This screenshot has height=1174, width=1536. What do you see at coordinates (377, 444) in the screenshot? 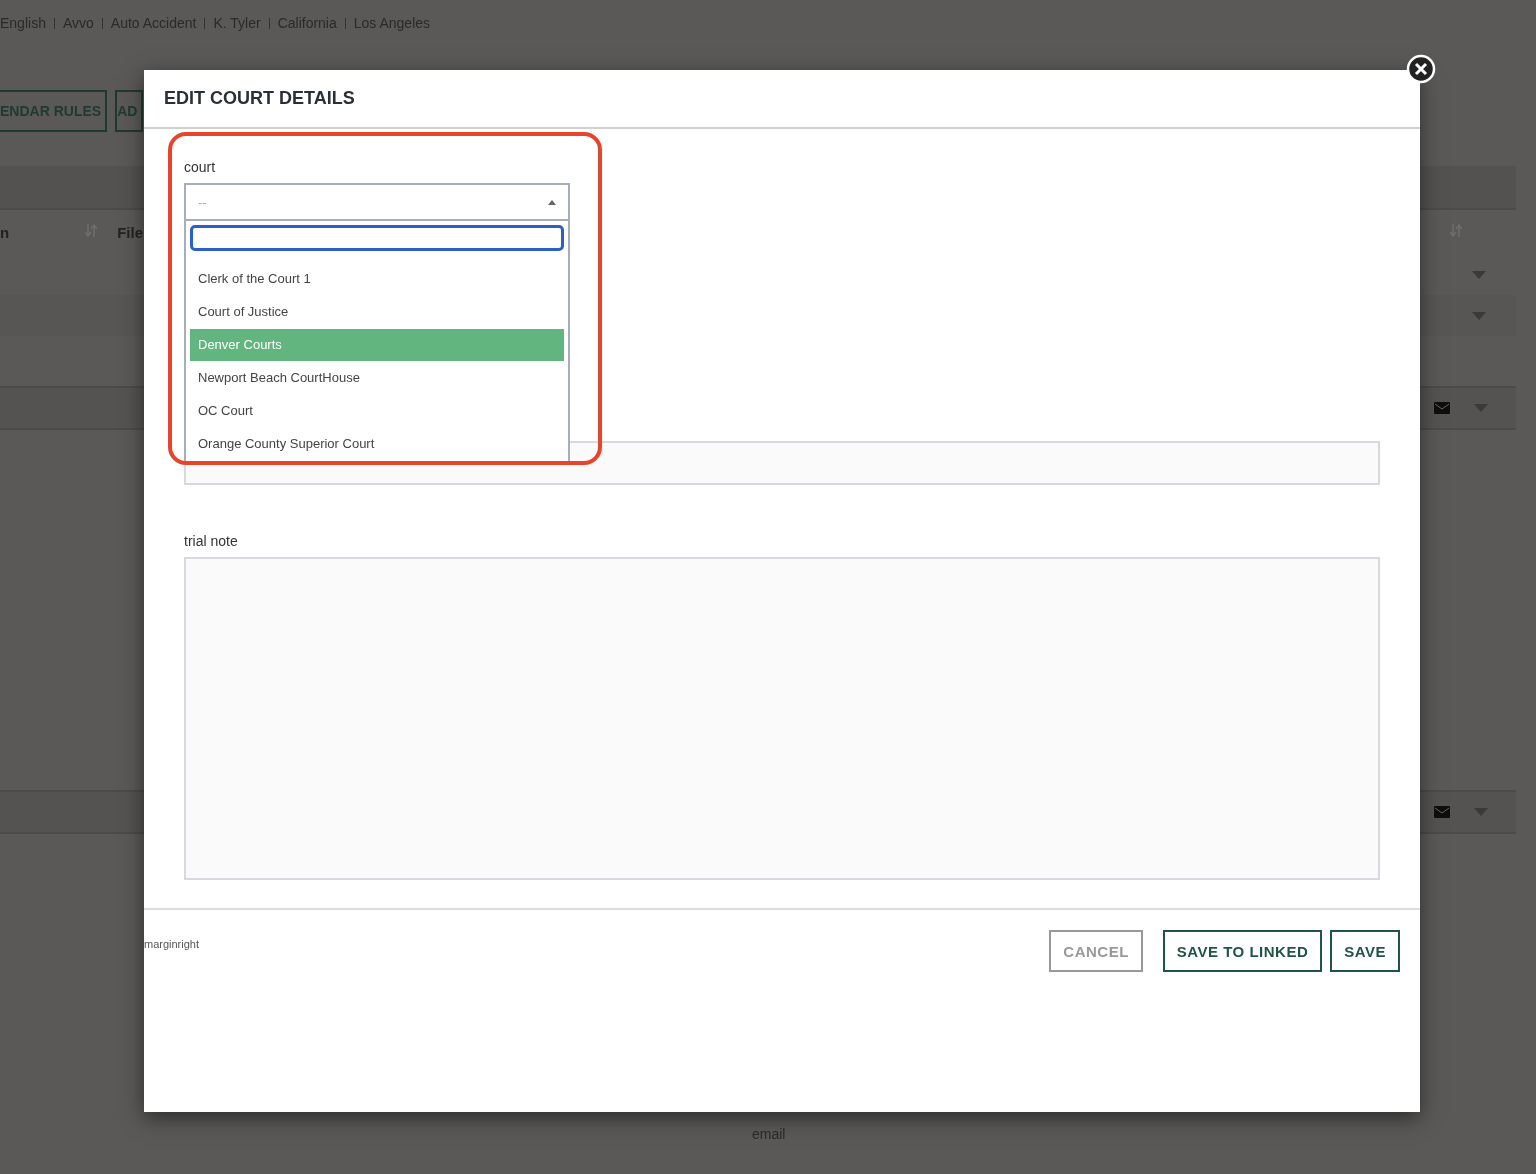
I see `dropdown-option: Orange County Superior Court` at bounding box center [377, 444].